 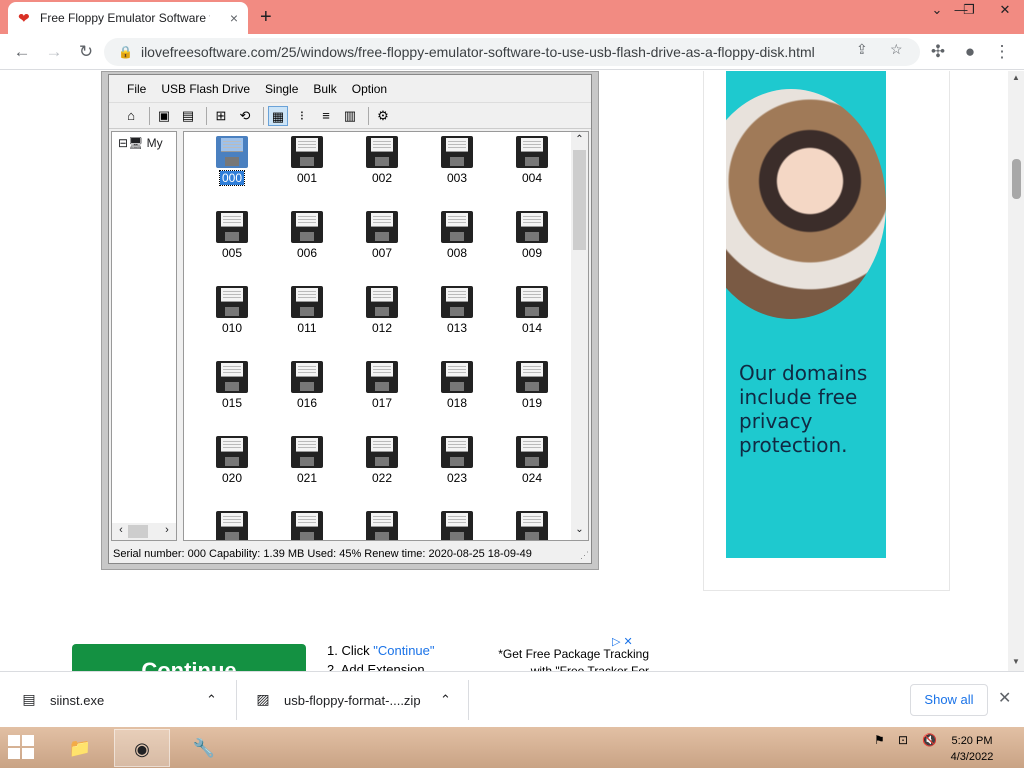 What do you see at coordinates (22, 52) in the screenshot?
I see `back-arrow-icon: ←` at bounding box center [22, 52].